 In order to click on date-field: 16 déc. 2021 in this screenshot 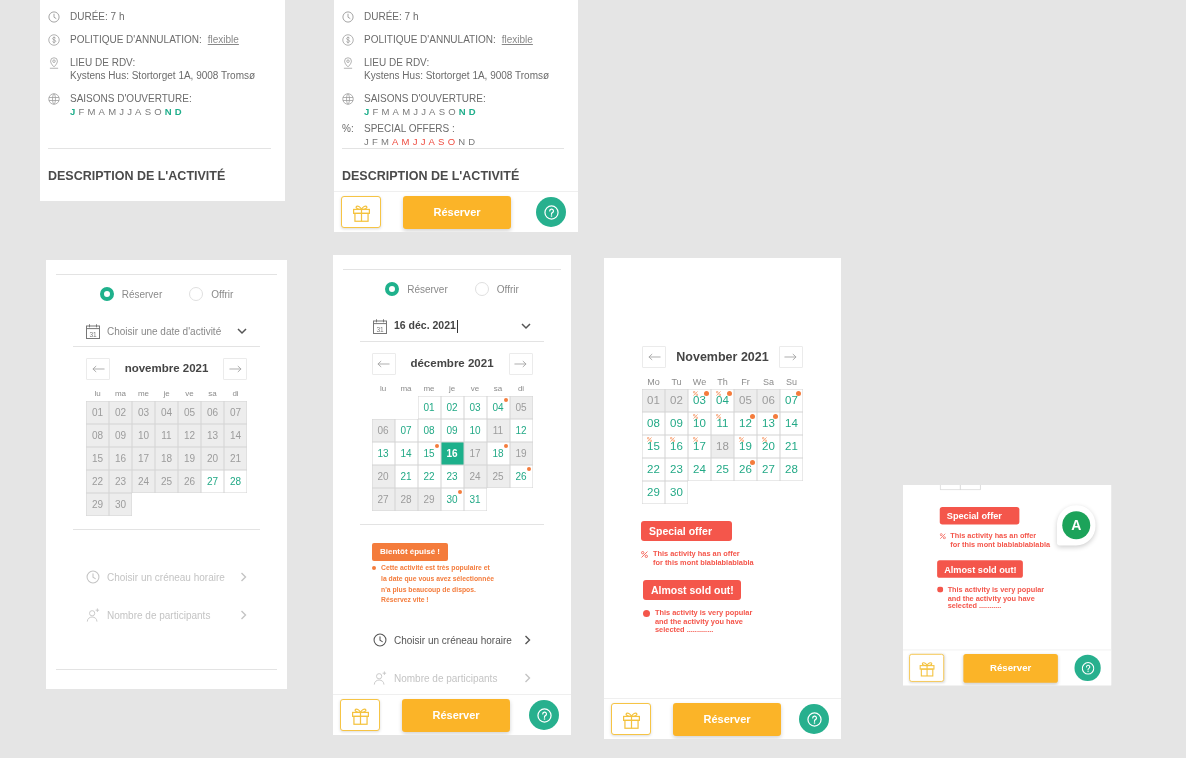, I will do `click(425, 326)`.